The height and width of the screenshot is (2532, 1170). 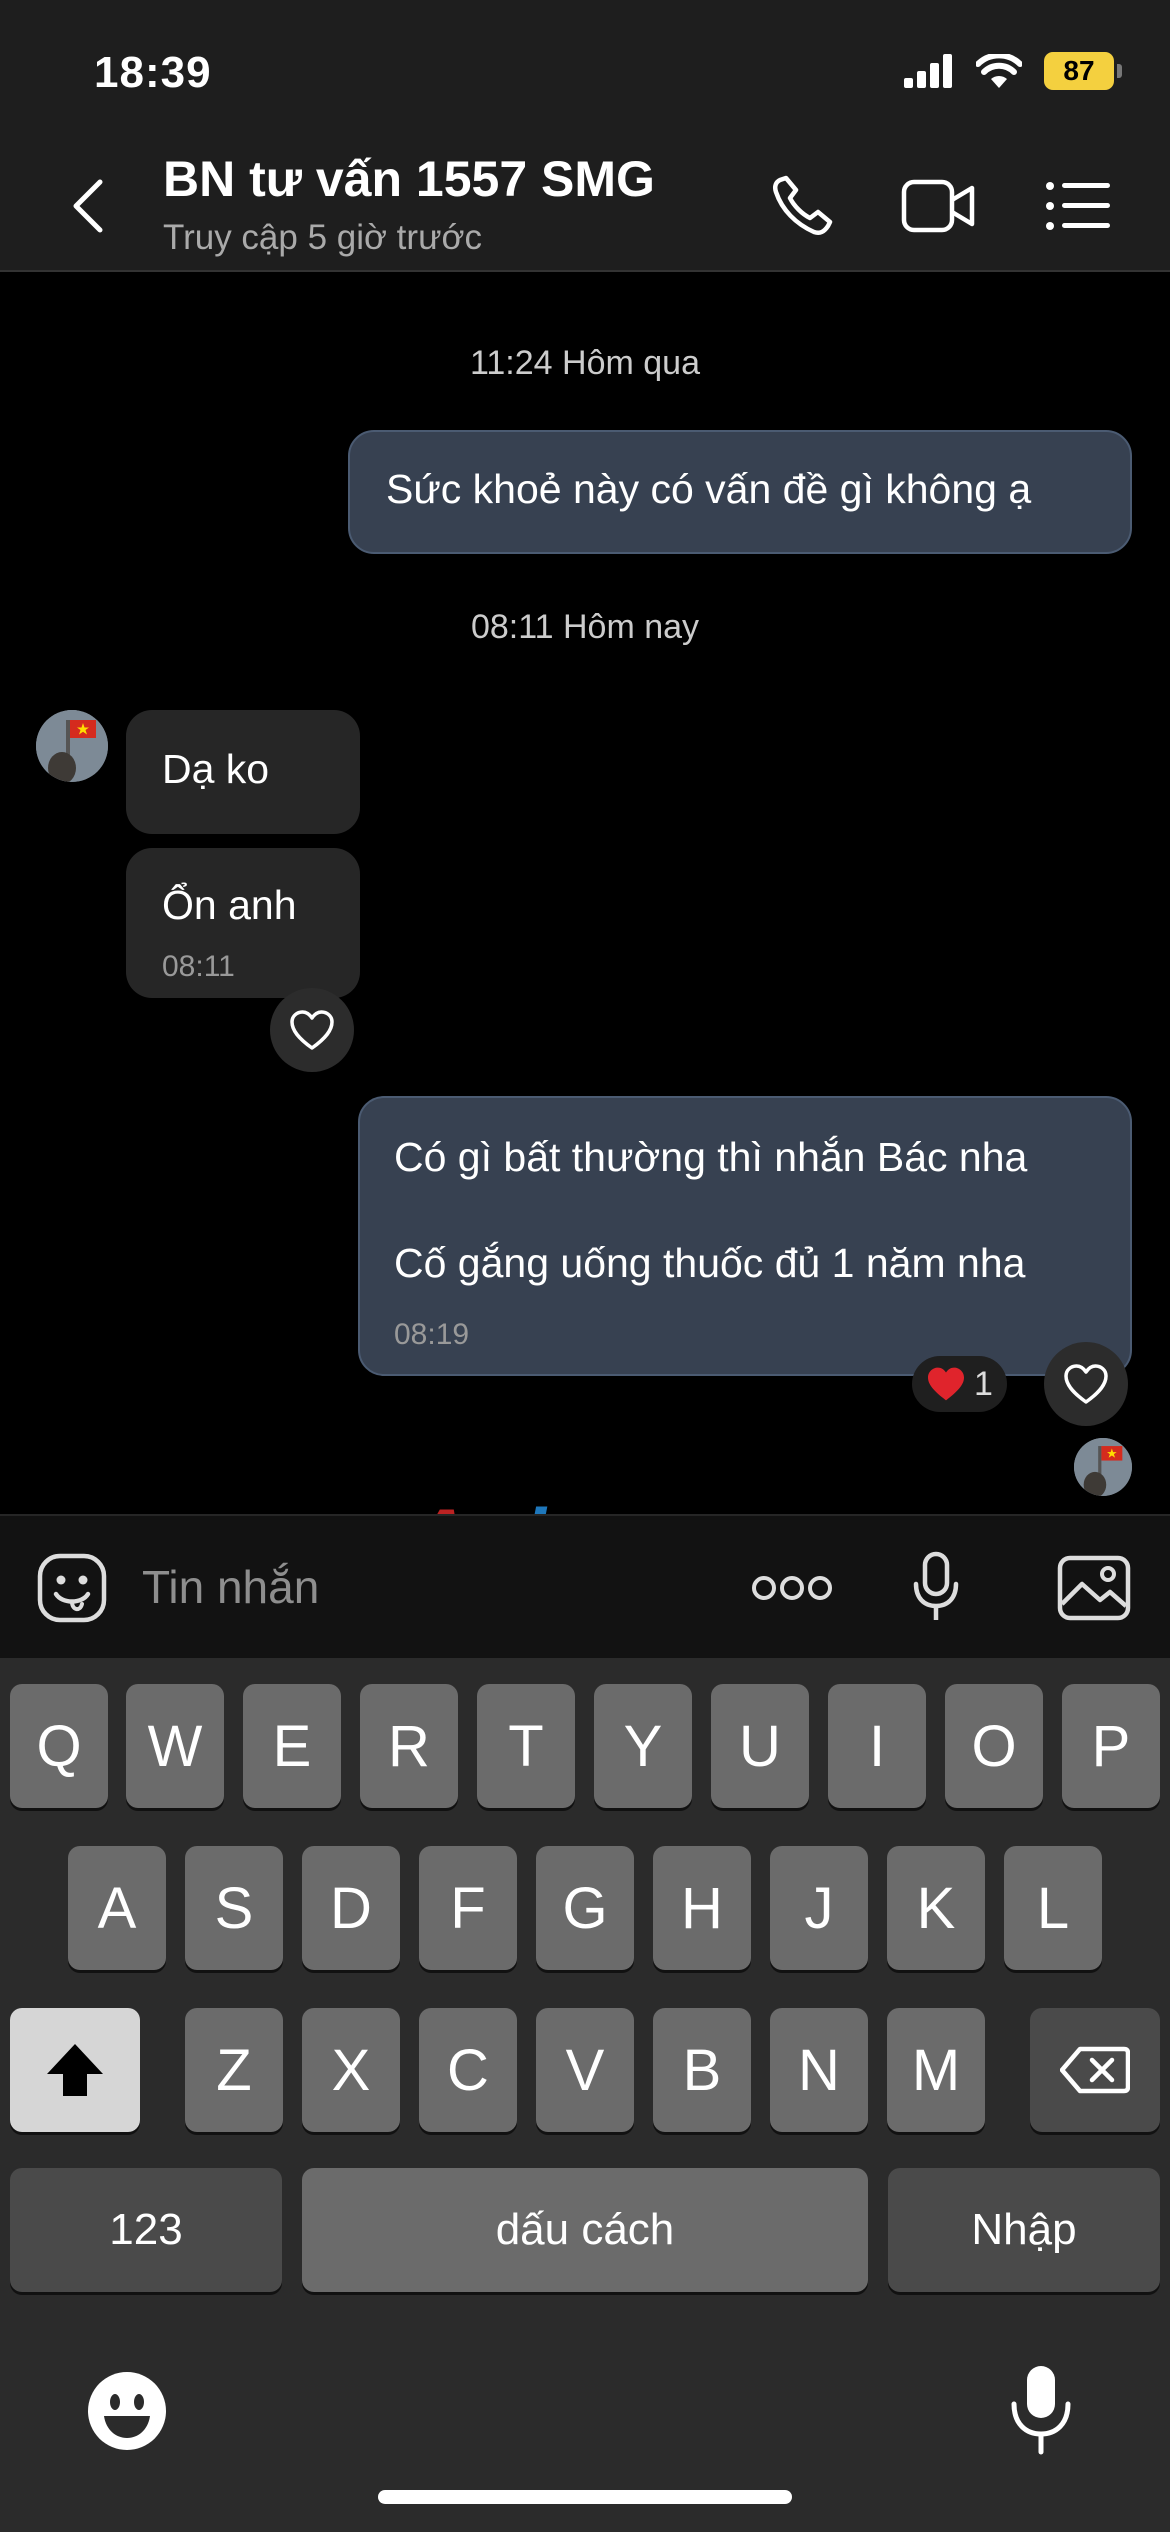 What do you see at coordinates (198, 966) in the screenshot?
I see `message-time: 08:11` at bounding box center [198, 966].